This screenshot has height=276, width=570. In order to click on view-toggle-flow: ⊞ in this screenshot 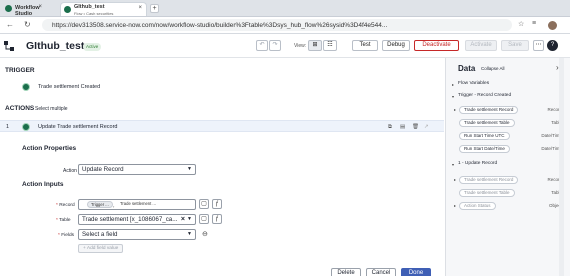, I will do `click(315, 45)`.